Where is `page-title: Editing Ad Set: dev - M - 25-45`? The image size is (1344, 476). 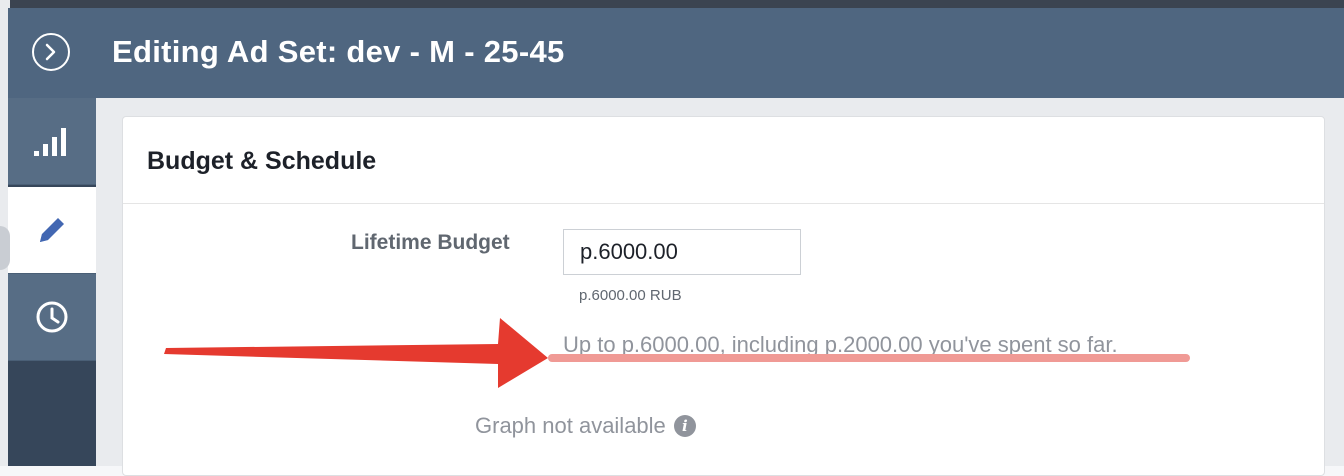 page-title: Editing Ad Set: dev - M - 25-45 is located at coordinates (338, 51).